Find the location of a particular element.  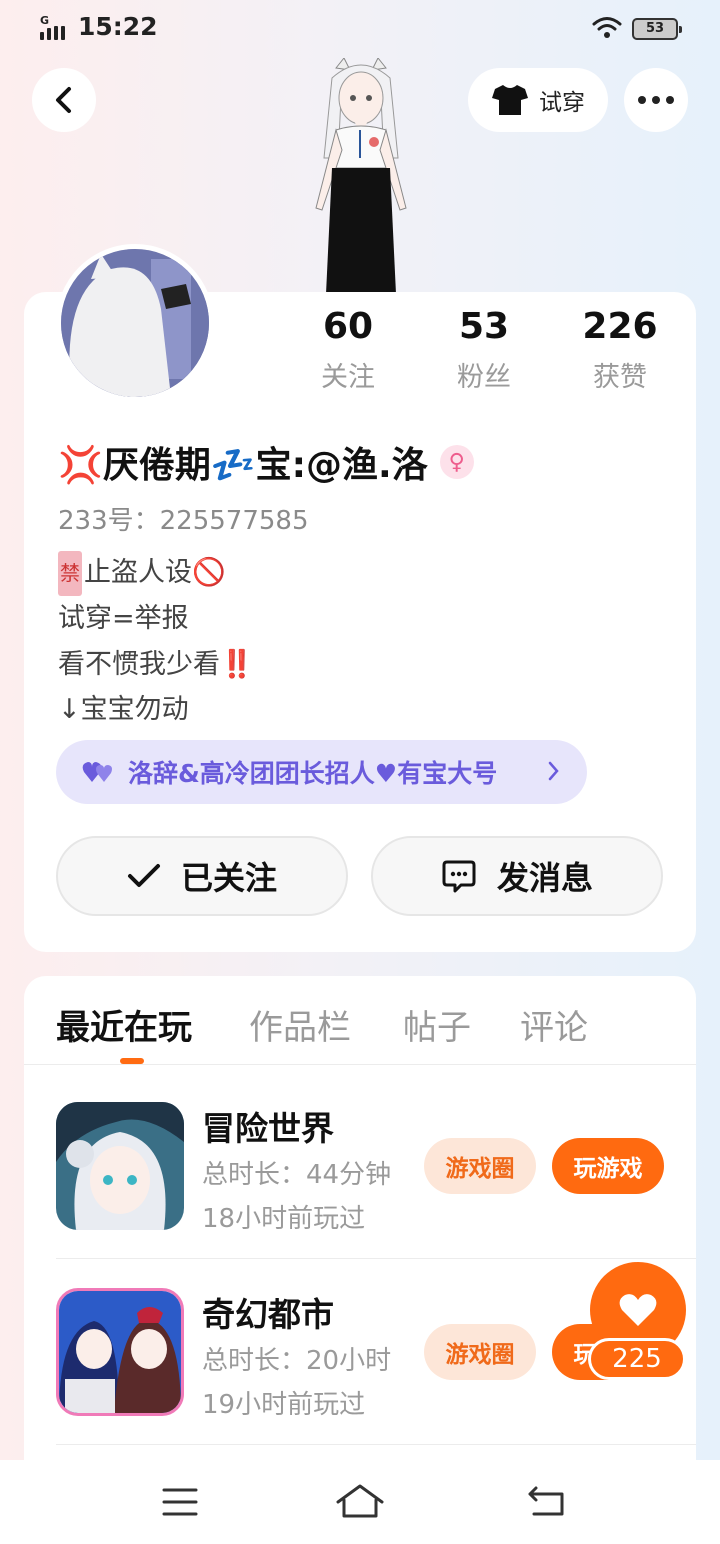

followed-label: 已关注 is located at coordinates (228, 878).